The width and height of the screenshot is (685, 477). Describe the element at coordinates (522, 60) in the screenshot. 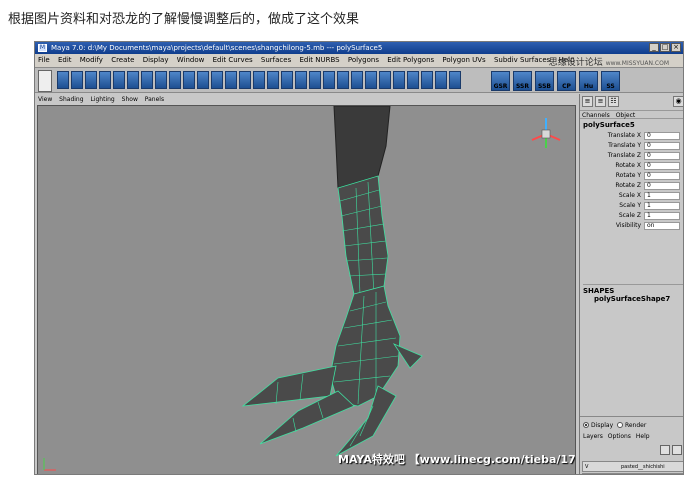

I see `menu-subdiv-surfaces: Subdiv Surfaces` at that location.